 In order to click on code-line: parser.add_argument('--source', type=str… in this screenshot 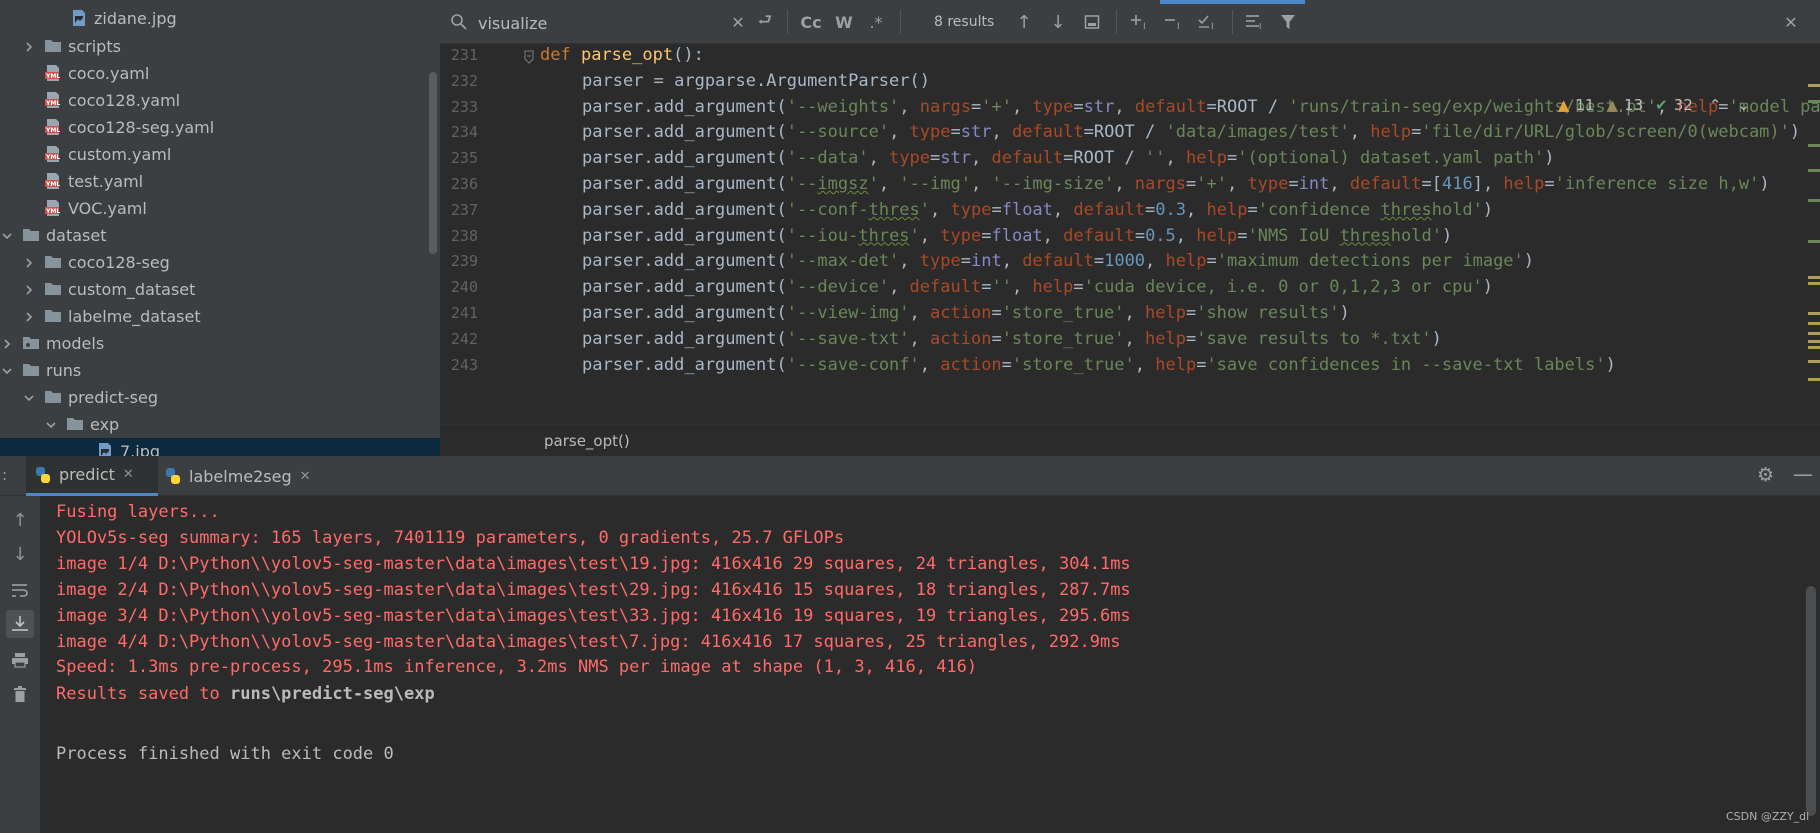, I will do `click(1191, 132)`.